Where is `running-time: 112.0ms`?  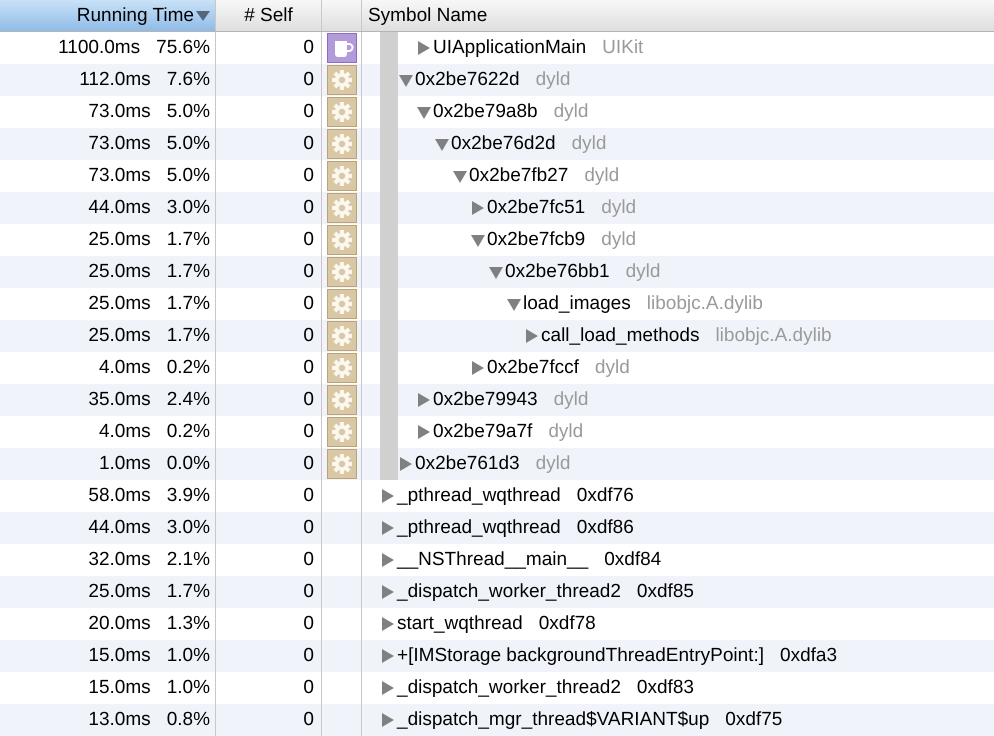 running-time: 112.0ms is located at coordinates (115, 80).